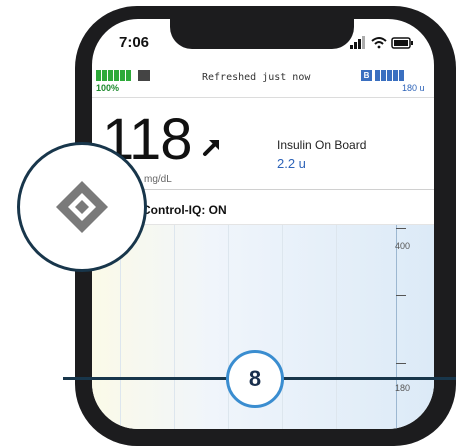 The height and width of the screenshot is (446, 458). I want to click on insulin-level-icon, so click(389, 75).